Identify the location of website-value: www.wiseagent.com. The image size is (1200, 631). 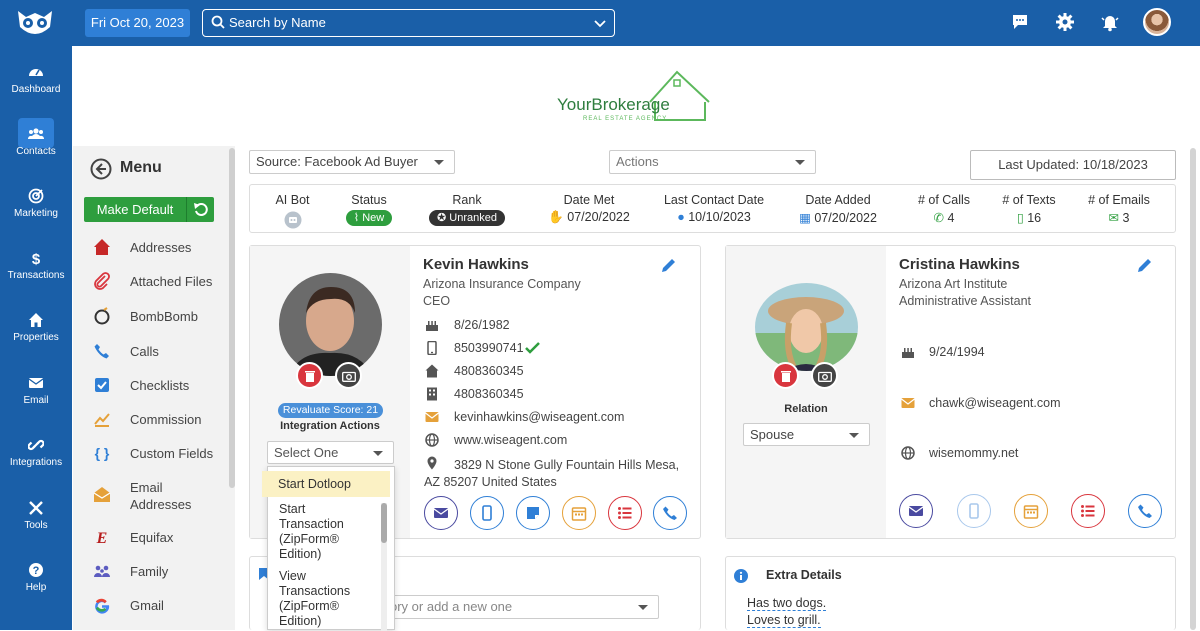
(510, 440).